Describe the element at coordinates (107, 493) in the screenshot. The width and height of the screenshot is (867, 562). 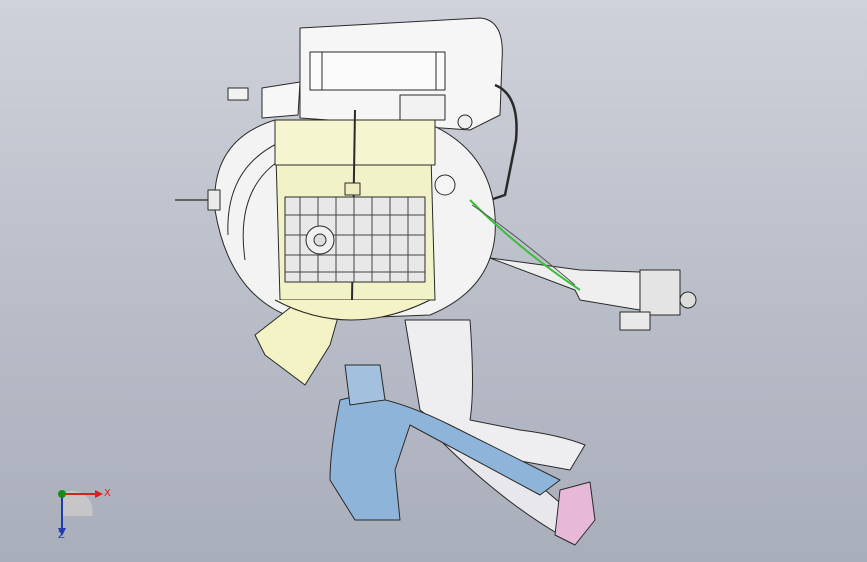
I see `axis-x-label: X` at that location.